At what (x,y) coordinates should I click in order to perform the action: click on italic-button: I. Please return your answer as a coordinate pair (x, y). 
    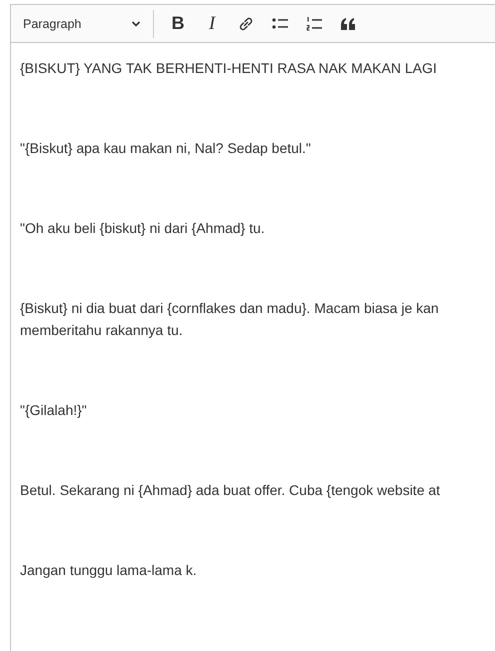
    Looking at the image, I should click on (212, 23).